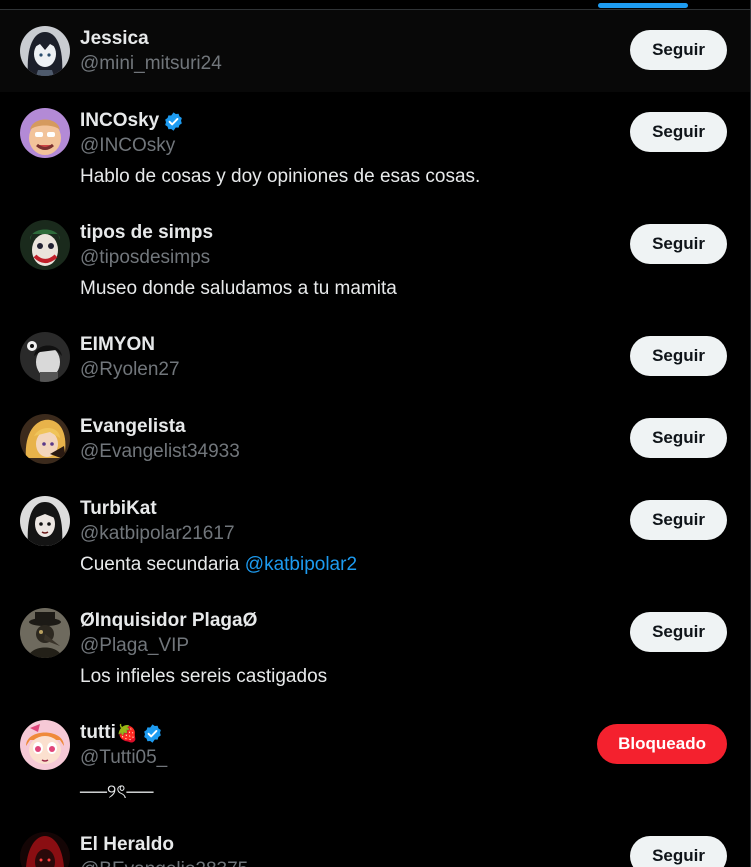 This screenshot has height=867, width=751. What do you see at coordinates (133, 427) in the screenshot?
I see `display-name: Evangelista` at bounding box center [133, 427].